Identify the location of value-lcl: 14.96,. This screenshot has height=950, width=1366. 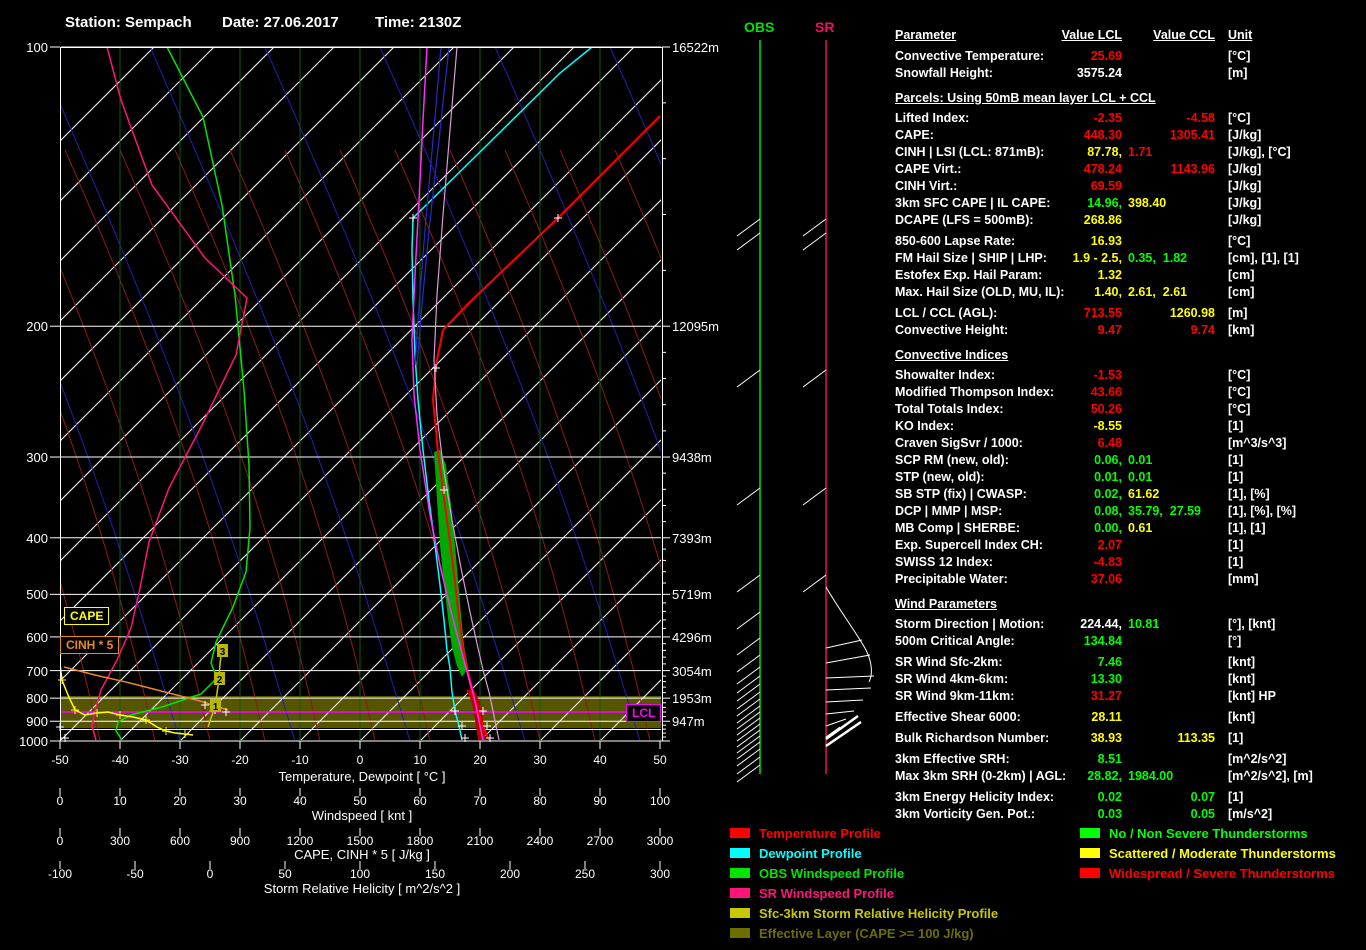
(1104, 203).